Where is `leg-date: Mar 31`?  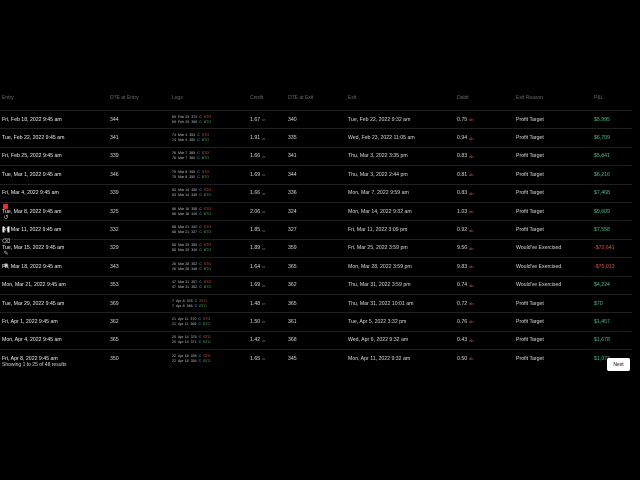
leg-date: Mar 31 is located at coordinates (184, 282).